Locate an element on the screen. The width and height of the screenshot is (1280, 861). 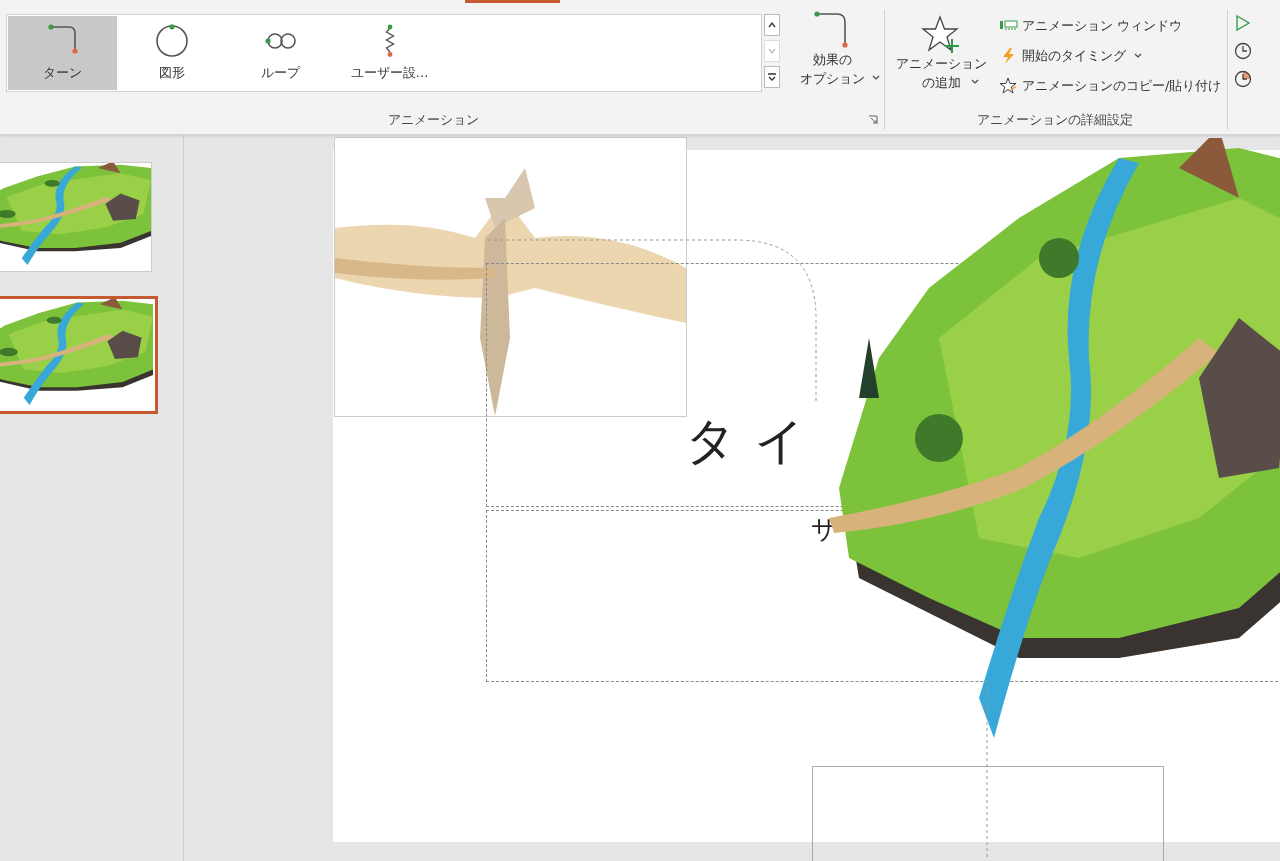
add-animation-button: アニメーション の追加 is located at coordinates (941, 53).